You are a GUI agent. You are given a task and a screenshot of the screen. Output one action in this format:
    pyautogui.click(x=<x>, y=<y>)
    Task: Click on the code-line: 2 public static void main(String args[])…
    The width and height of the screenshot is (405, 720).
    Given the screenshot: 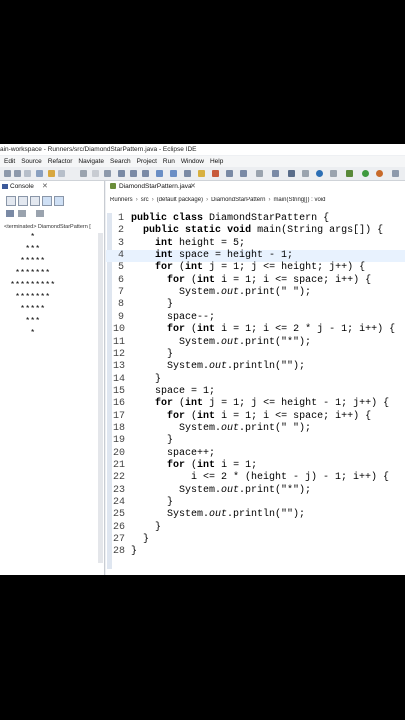 What is the action you would take?
    pyautogui.click(x=255, y=231)
    